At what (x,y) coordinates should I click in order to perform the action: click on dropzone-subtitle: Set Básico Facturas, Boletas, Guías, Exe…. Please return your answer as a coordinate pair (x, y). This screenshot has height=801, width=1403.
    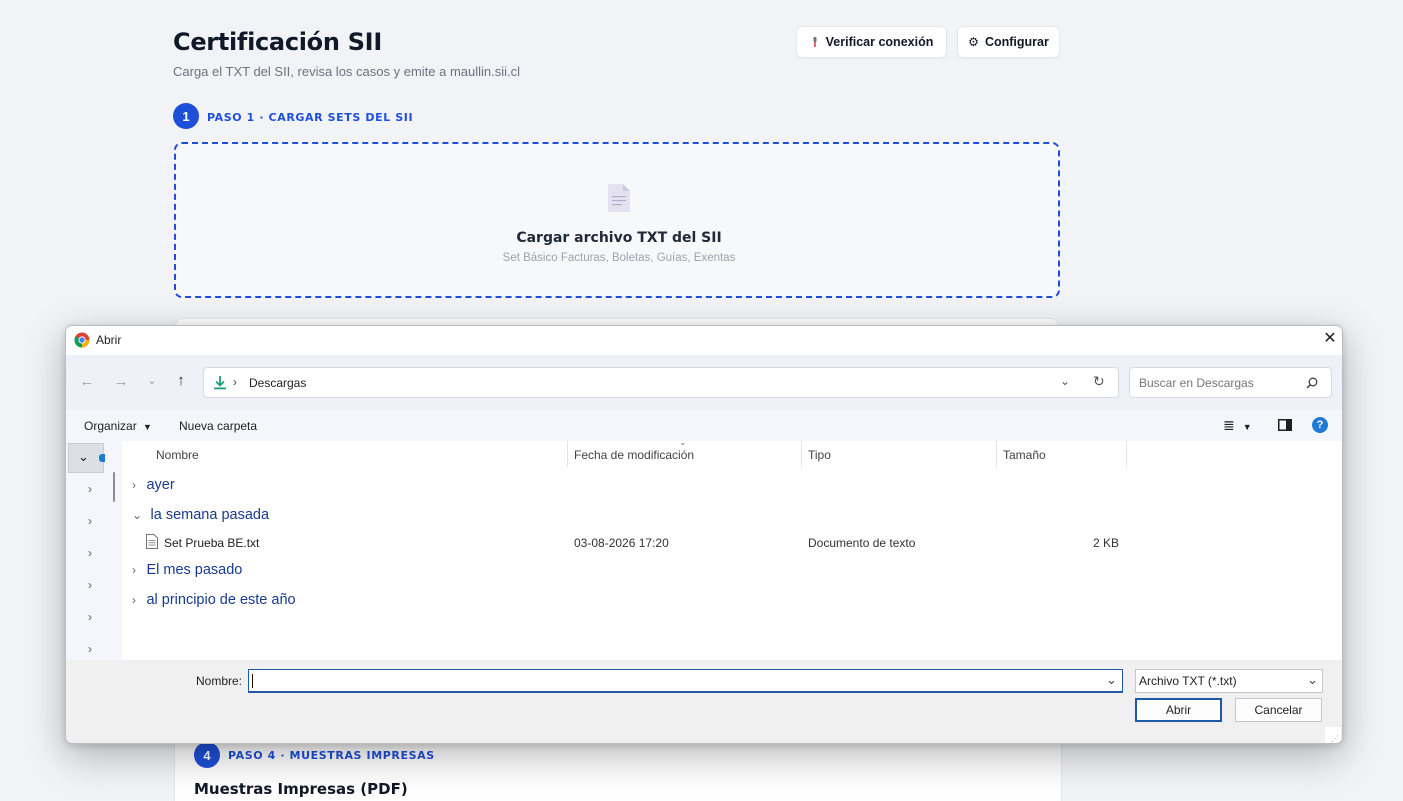
    Looking at the image, I should click on (619, 258).